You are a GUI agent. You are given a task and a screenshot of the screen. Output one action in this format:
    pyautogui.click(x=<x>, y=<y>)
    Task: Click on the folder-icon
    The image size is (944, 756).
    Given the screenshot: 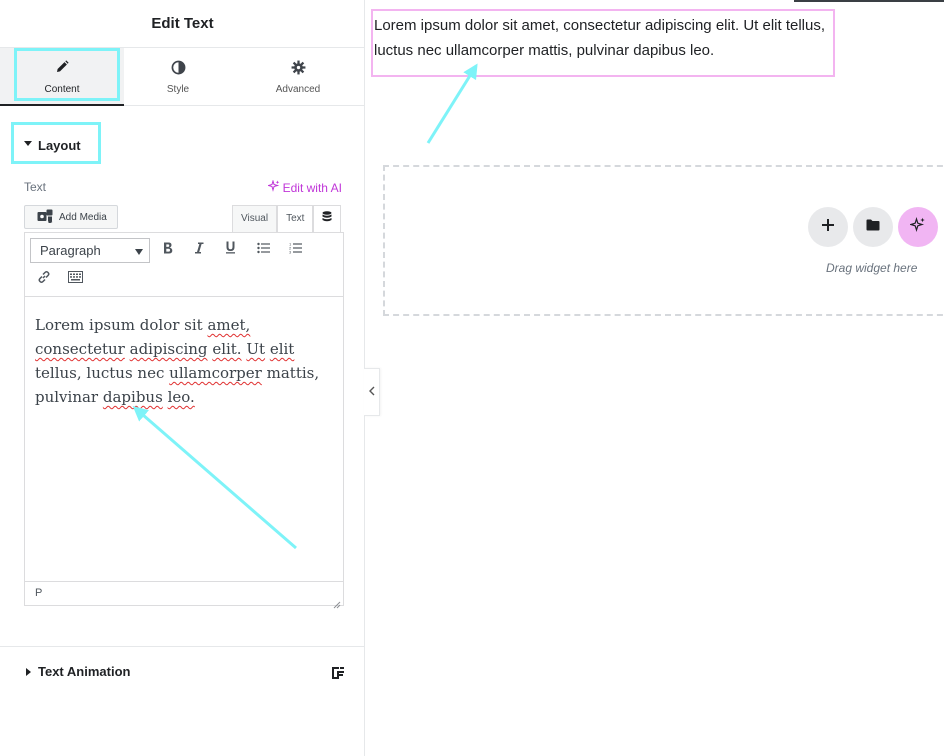 What is the action you would take?
    pyautogui.click(x=873, y=227)
    